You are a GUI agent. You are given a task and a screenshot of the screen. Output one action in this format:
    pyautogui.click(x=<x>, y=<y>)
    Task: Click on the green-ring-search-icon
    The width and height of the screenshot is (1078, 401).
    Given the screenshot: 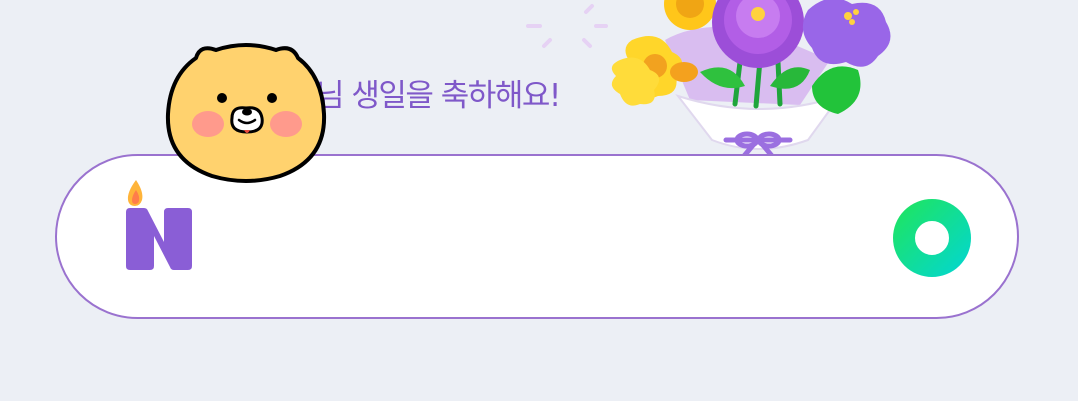 What is the action you would take?
    pyautogui.click(x=932, y=238)
    